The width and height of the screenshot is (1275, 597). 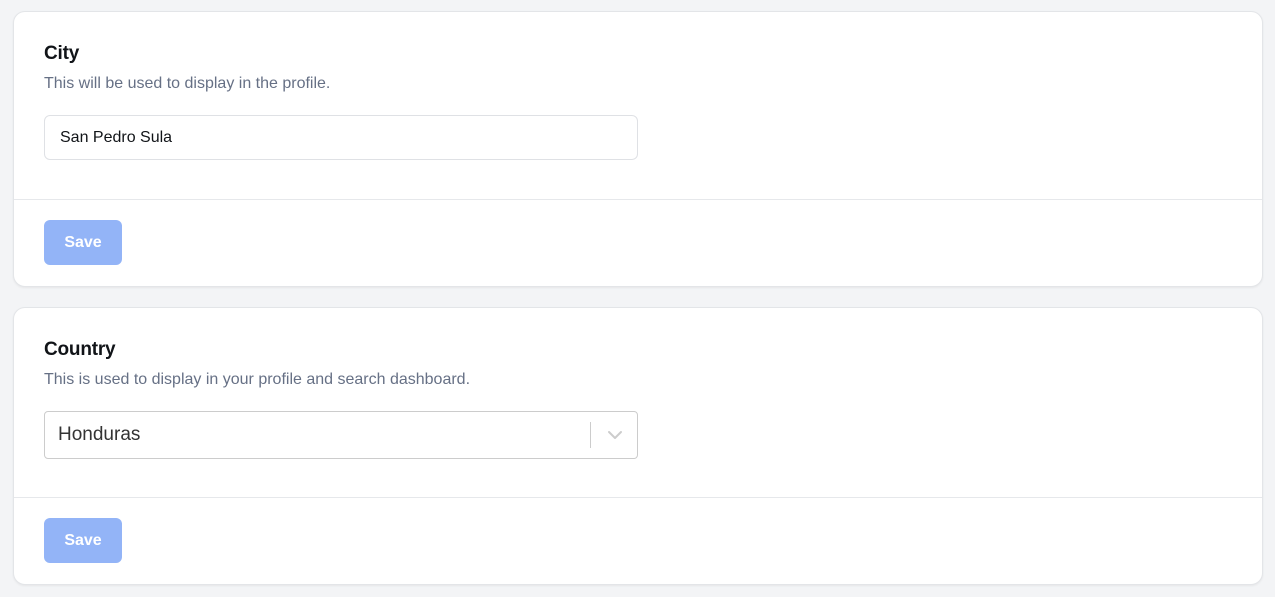 I want to click on city-card-footer: Save, so click(x=638, y=242).